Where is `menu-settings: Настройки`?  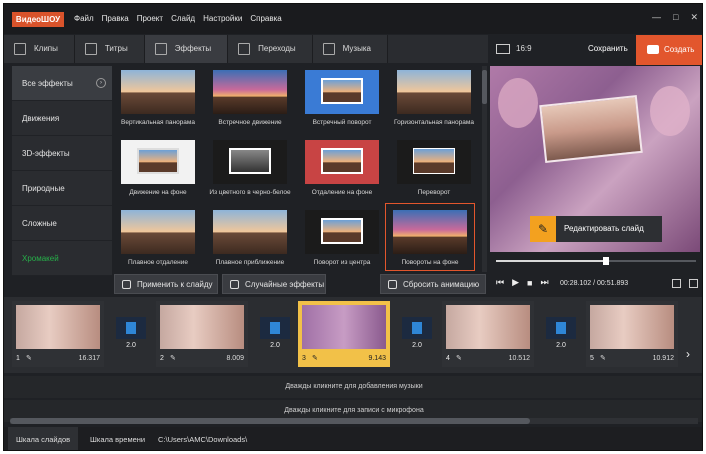
menu-settings: Настройки is located at coordinates (222, 18).